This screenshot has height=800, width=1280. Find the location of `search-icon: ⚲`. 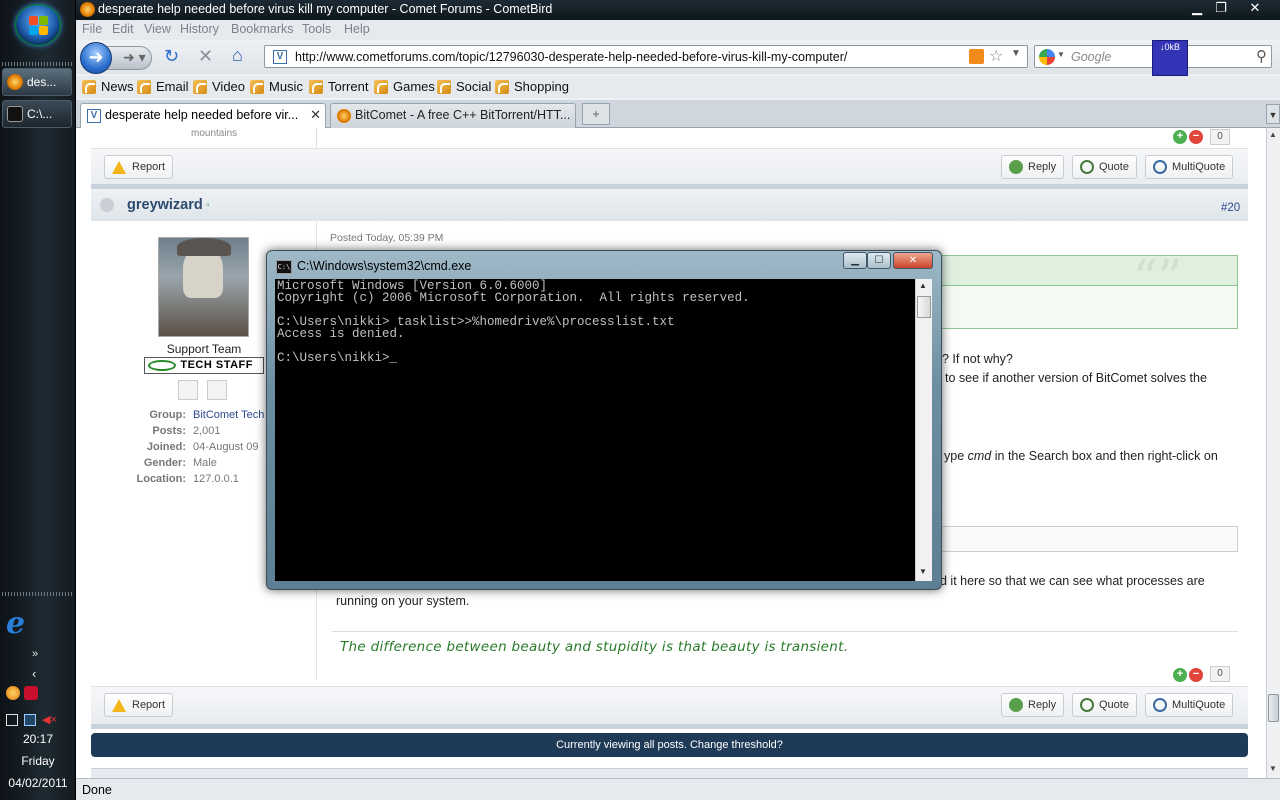

search-icon: ⚲ is located at coordinates (1261, 56).